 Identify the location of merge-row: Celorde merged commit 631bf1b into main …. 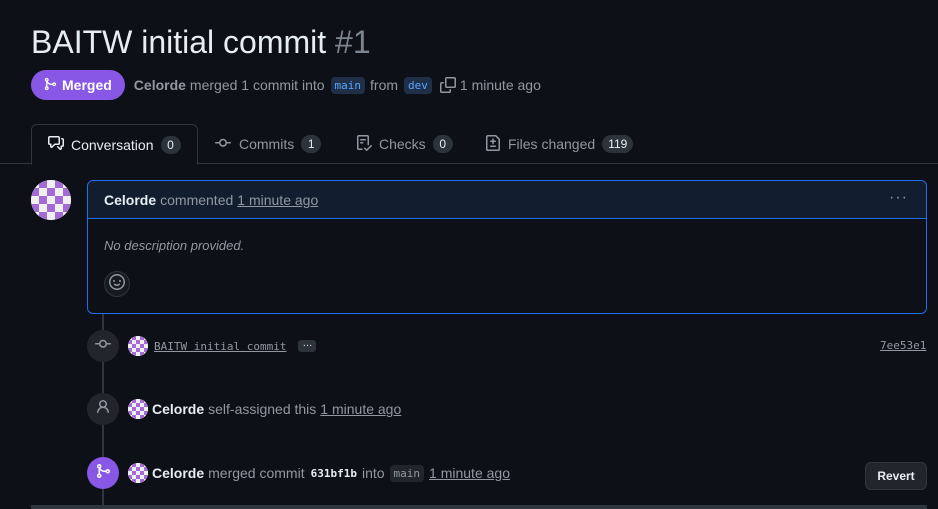
(319, 473).